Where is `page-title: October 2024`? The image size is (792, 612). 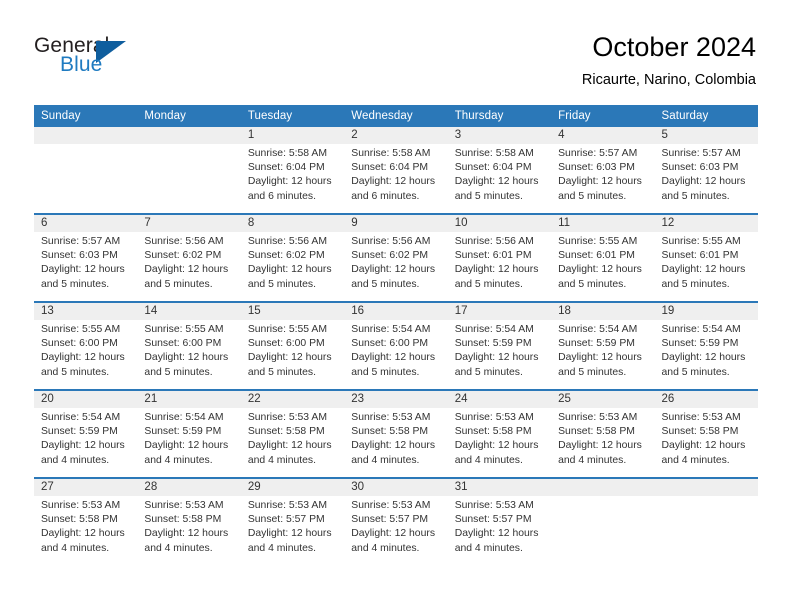 page-title: October 2024 is located at coordinates (674, 47).